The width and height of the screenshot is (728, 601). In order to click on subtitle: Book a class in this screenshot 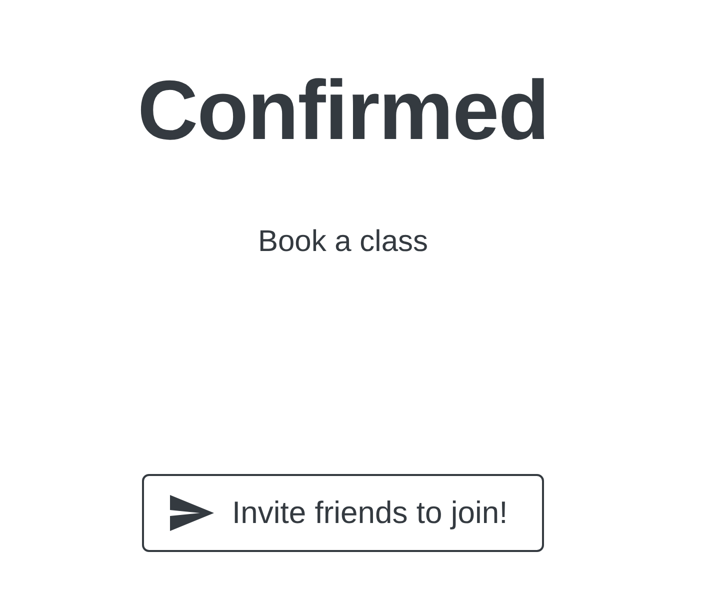, I will do `click(343, 242)`.